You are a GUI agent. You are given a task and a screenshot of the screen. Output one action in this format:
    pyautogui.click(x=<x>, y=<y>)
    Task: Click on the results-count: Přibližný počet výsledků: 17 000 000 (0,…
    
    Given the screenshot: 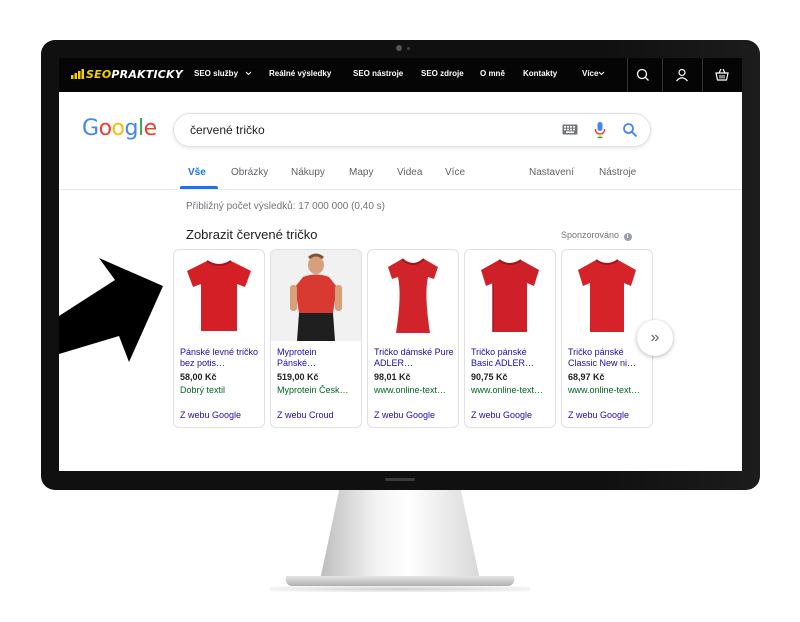 What is the action you would take?
    pyautogui.click(x=285, y=206)
    